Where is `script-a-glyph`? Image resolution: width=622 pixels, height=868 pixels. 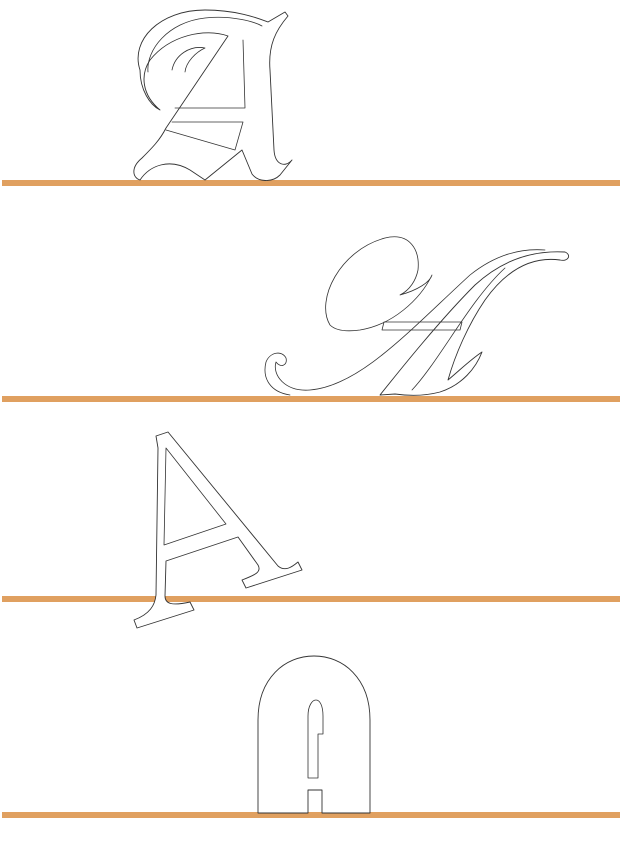 script-a-glyph is located at coordinates (417, 316).